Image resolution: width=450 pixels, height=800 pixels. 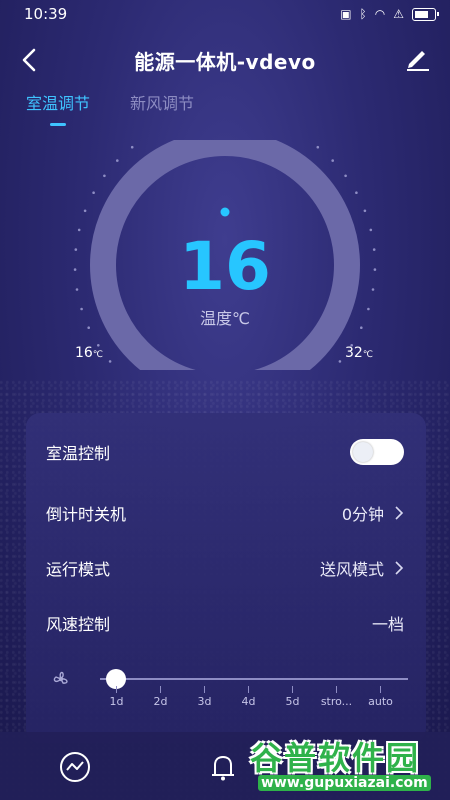 What do you see at coordinates (225, 212) in the screenshot?
I see `dial-indicator-dot` at bounding box center [225, 212].